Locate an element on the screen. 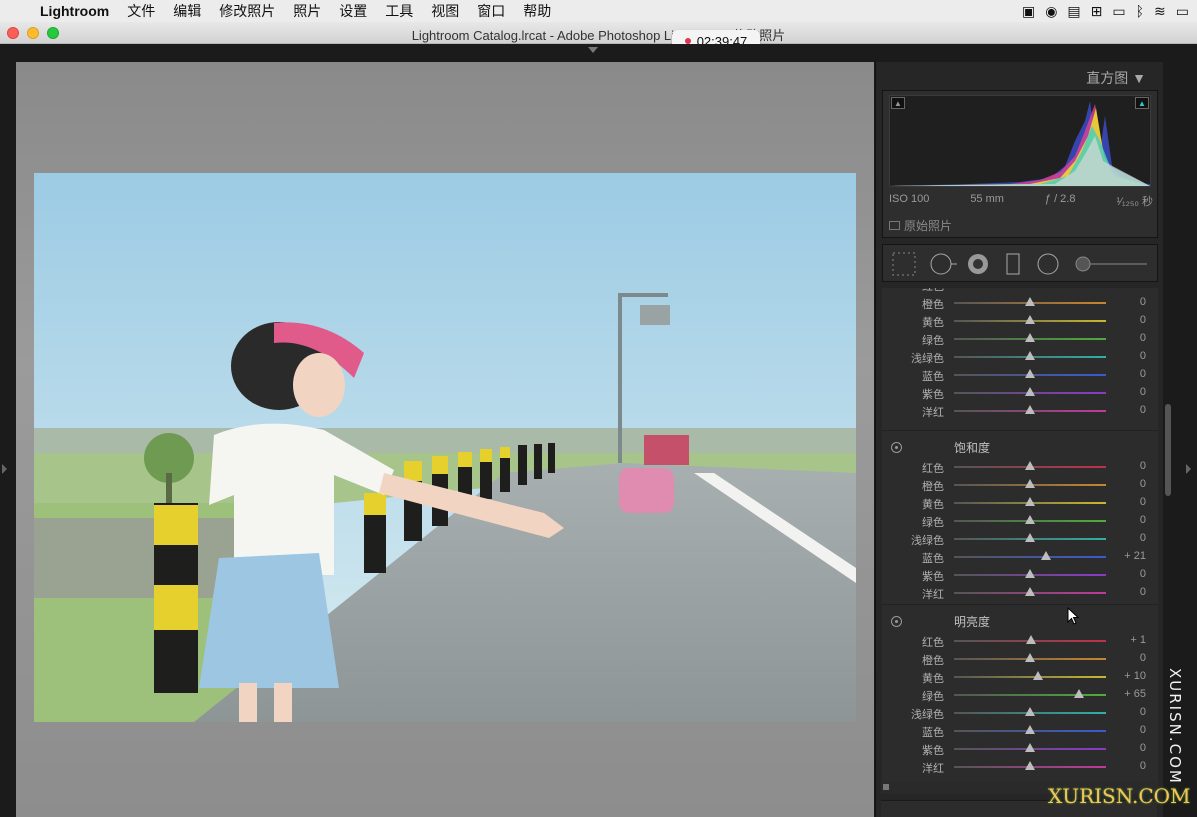 The image size is (1197, 817). menu-item: 照片 is located at coordinates (307, 11).